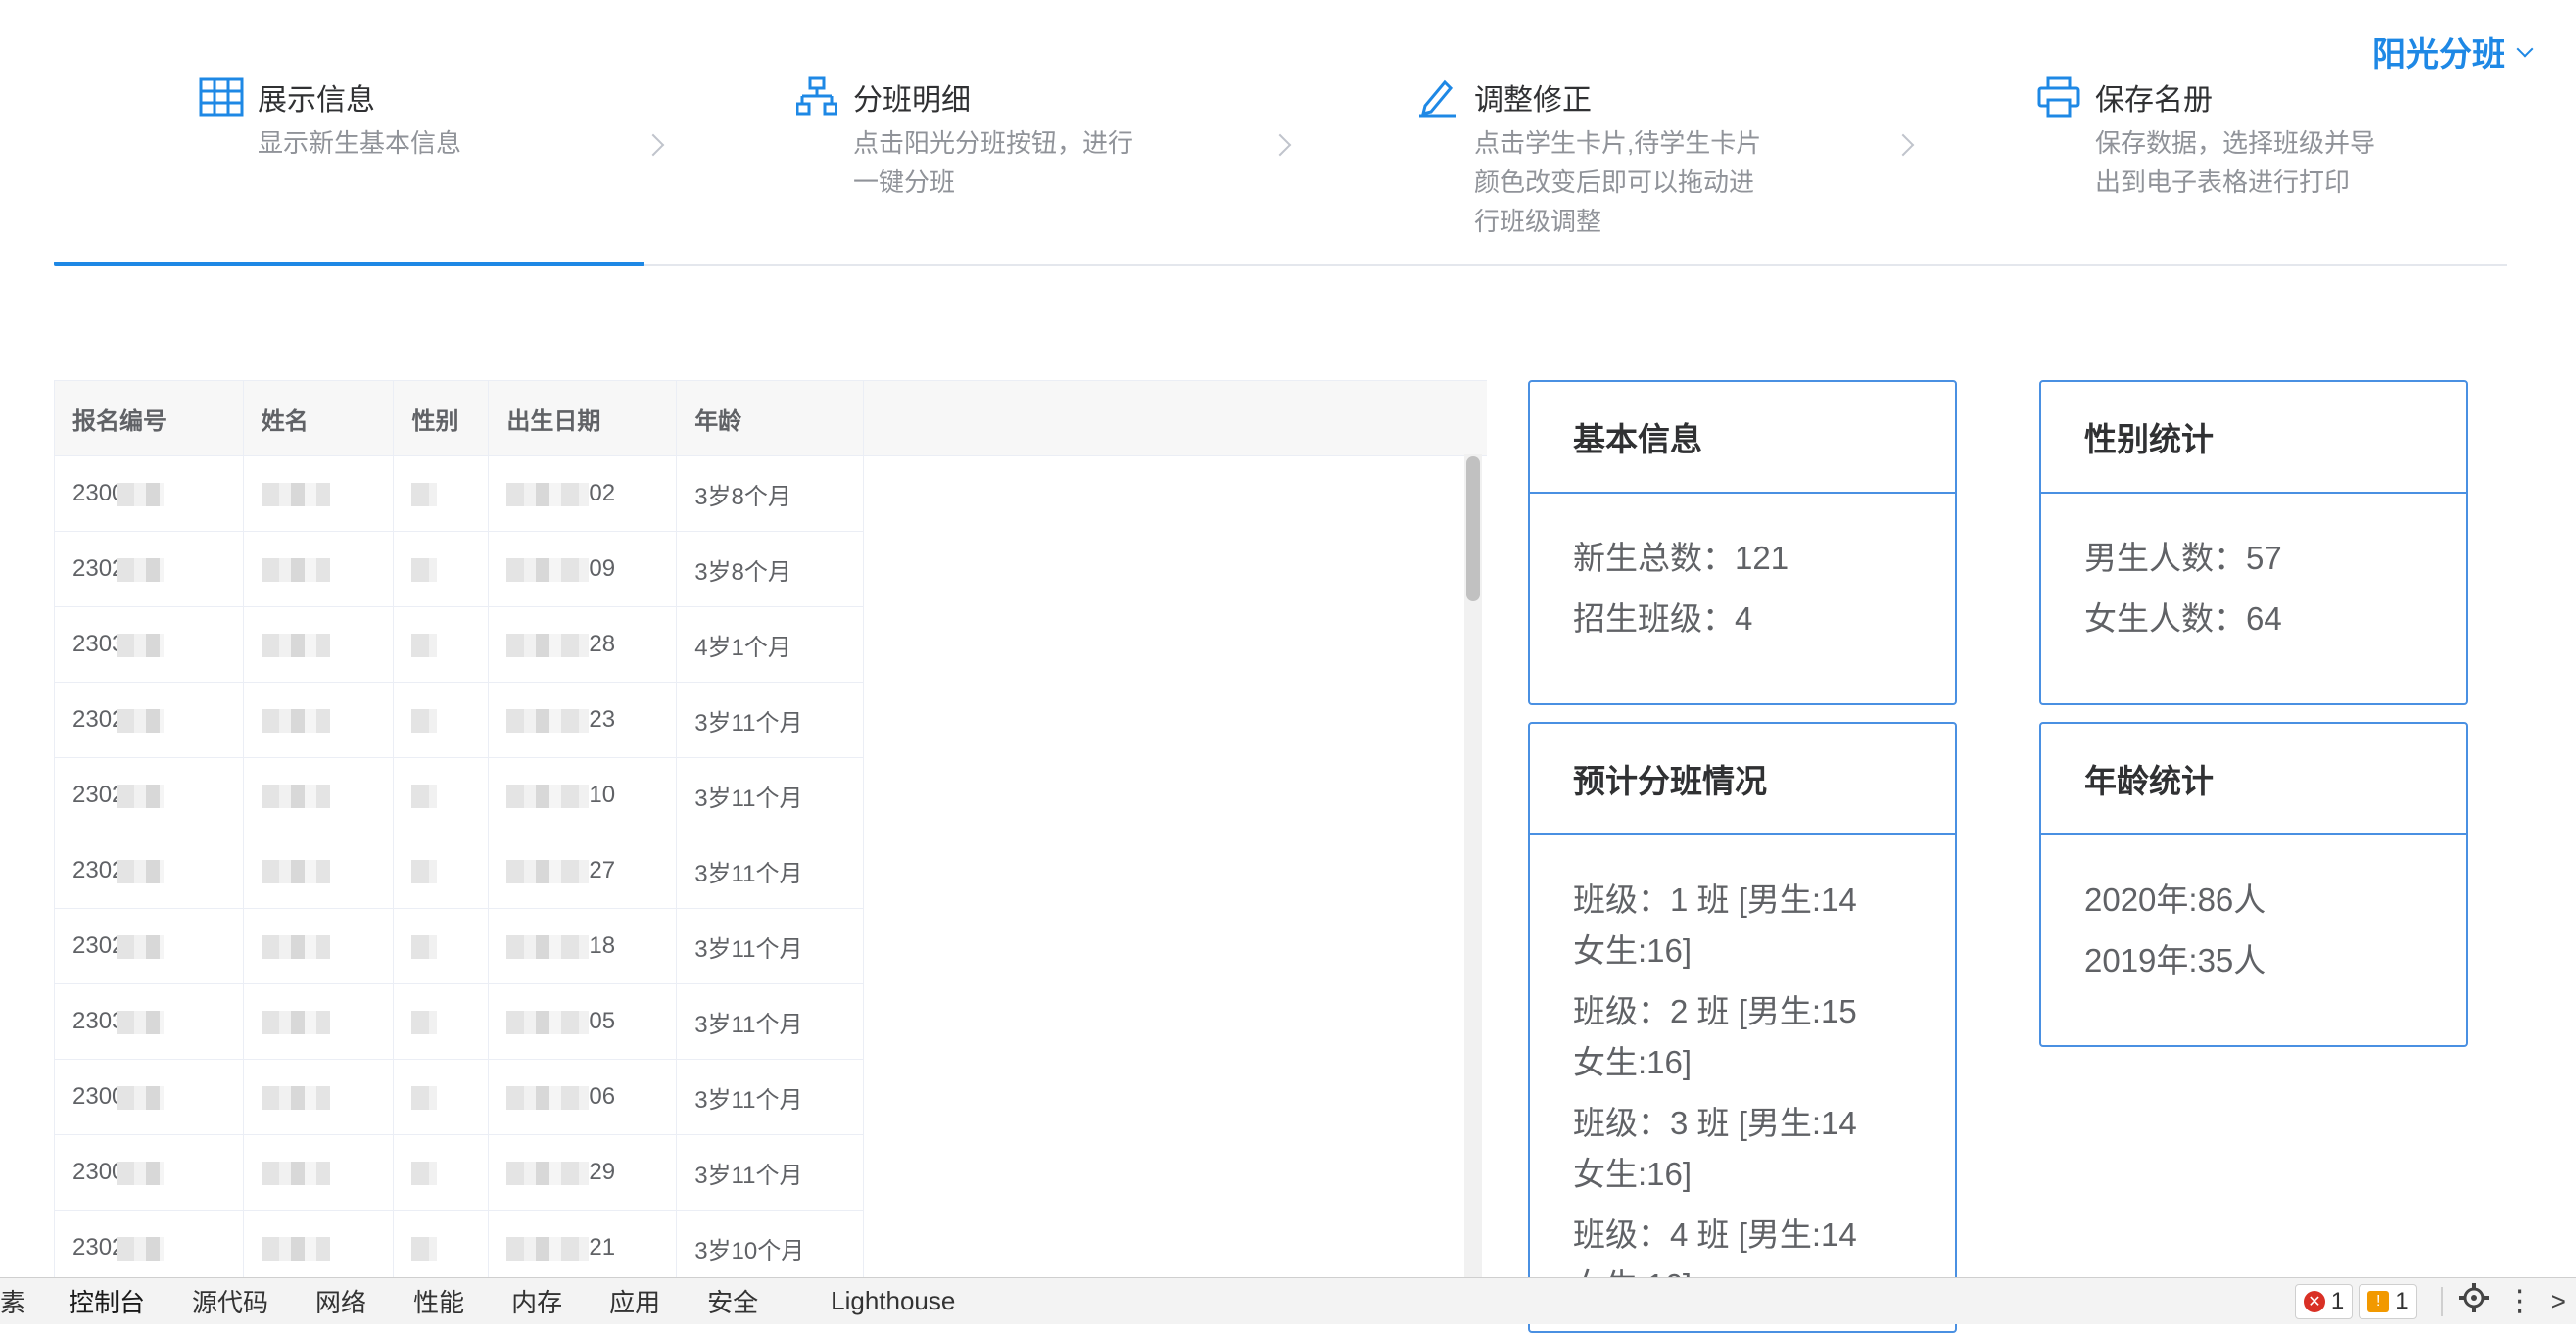 Image resolution: width=2576 pixels, height=1333 pixels. What do you see at coordinates (2324, 1301) in the screenshot?
I see `error-count-badge: ✕ 1` at bounding box center [2324, 1301].